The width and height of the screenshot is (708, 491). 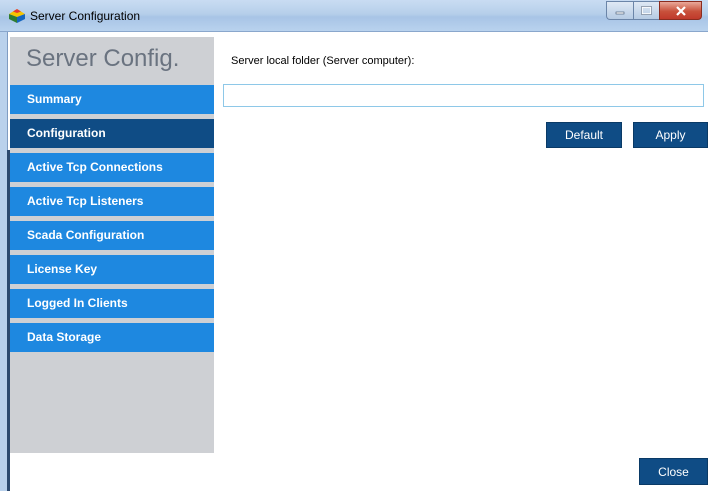 What do you see at coordinates (584, 135) in the screenshot?
I see `default-button: Default` at bounding box center [584, 135].